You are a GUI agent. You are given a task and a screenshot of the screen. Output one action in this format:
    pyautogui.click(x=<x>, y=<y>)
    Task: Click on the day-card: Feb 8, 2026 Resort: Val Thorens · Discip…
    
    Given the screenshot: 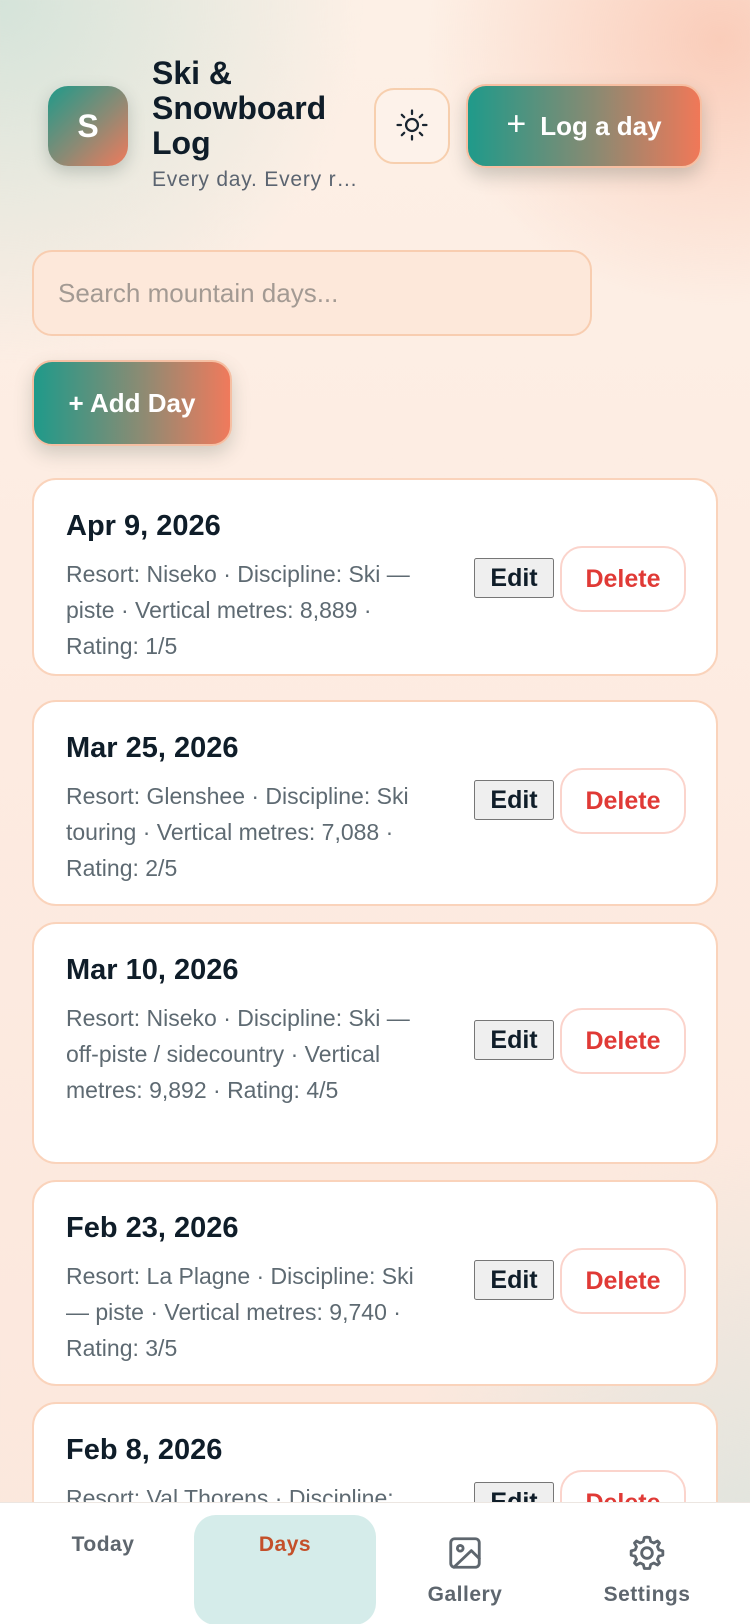 What is the action you would take?
    pyautogui.click(x=375, y=1452)
    